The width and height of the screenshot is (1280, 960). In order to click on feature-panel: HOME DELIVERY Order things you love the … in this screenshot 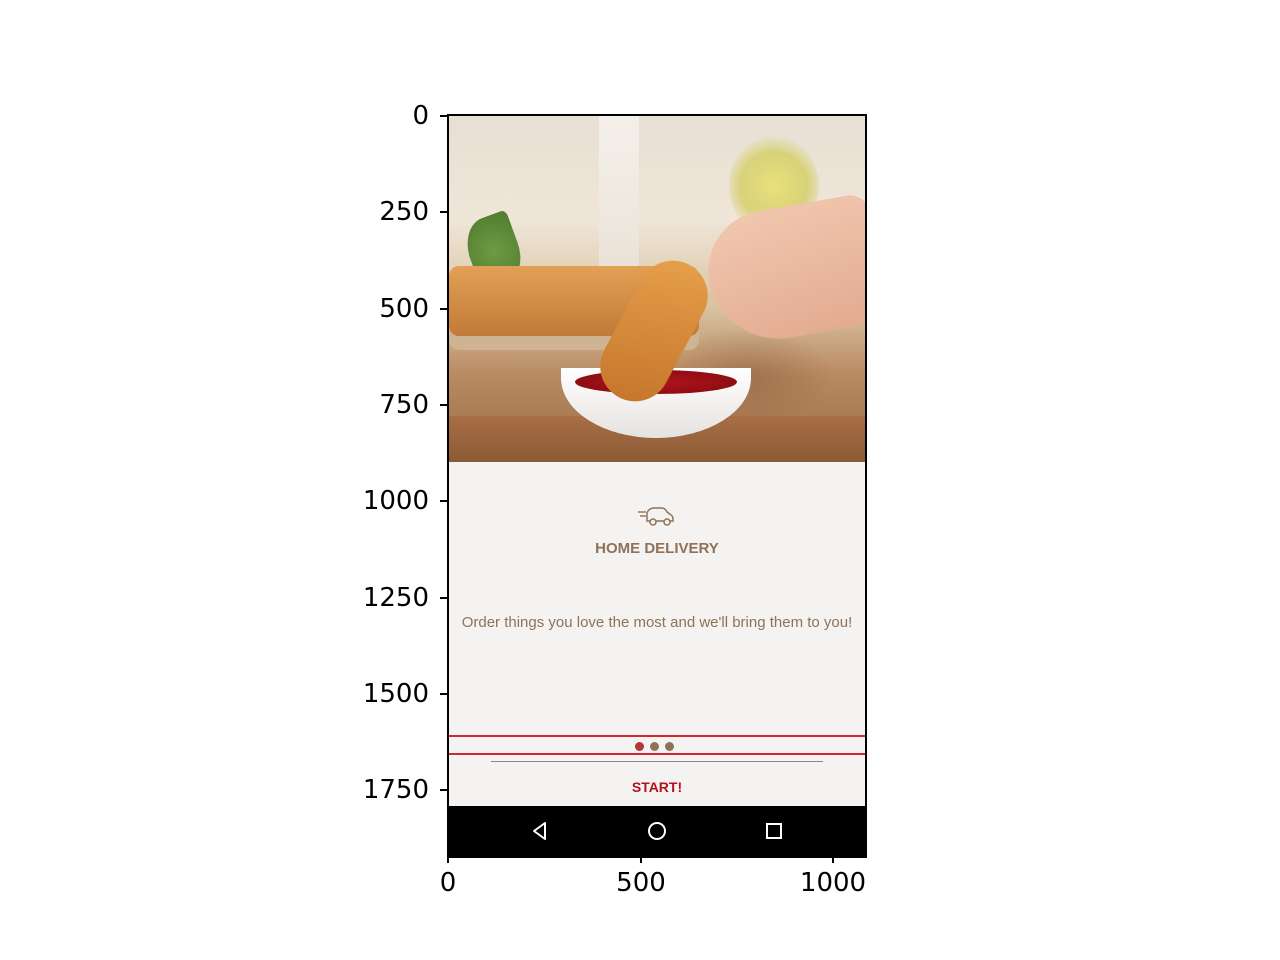, I will do `click(657, 634)`.